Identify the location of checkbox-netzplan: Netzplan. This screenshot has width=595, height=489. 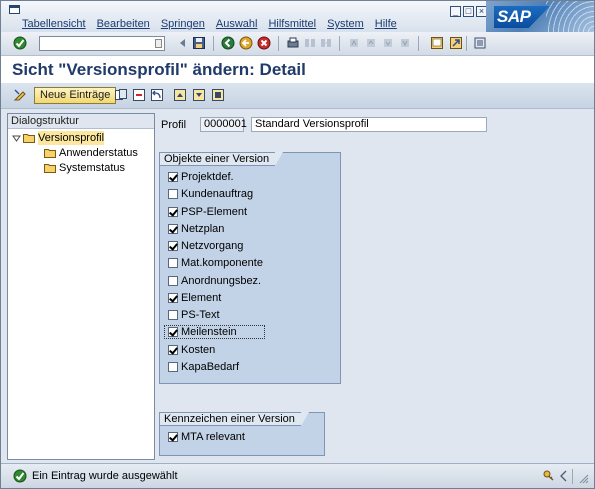
(196, 229).